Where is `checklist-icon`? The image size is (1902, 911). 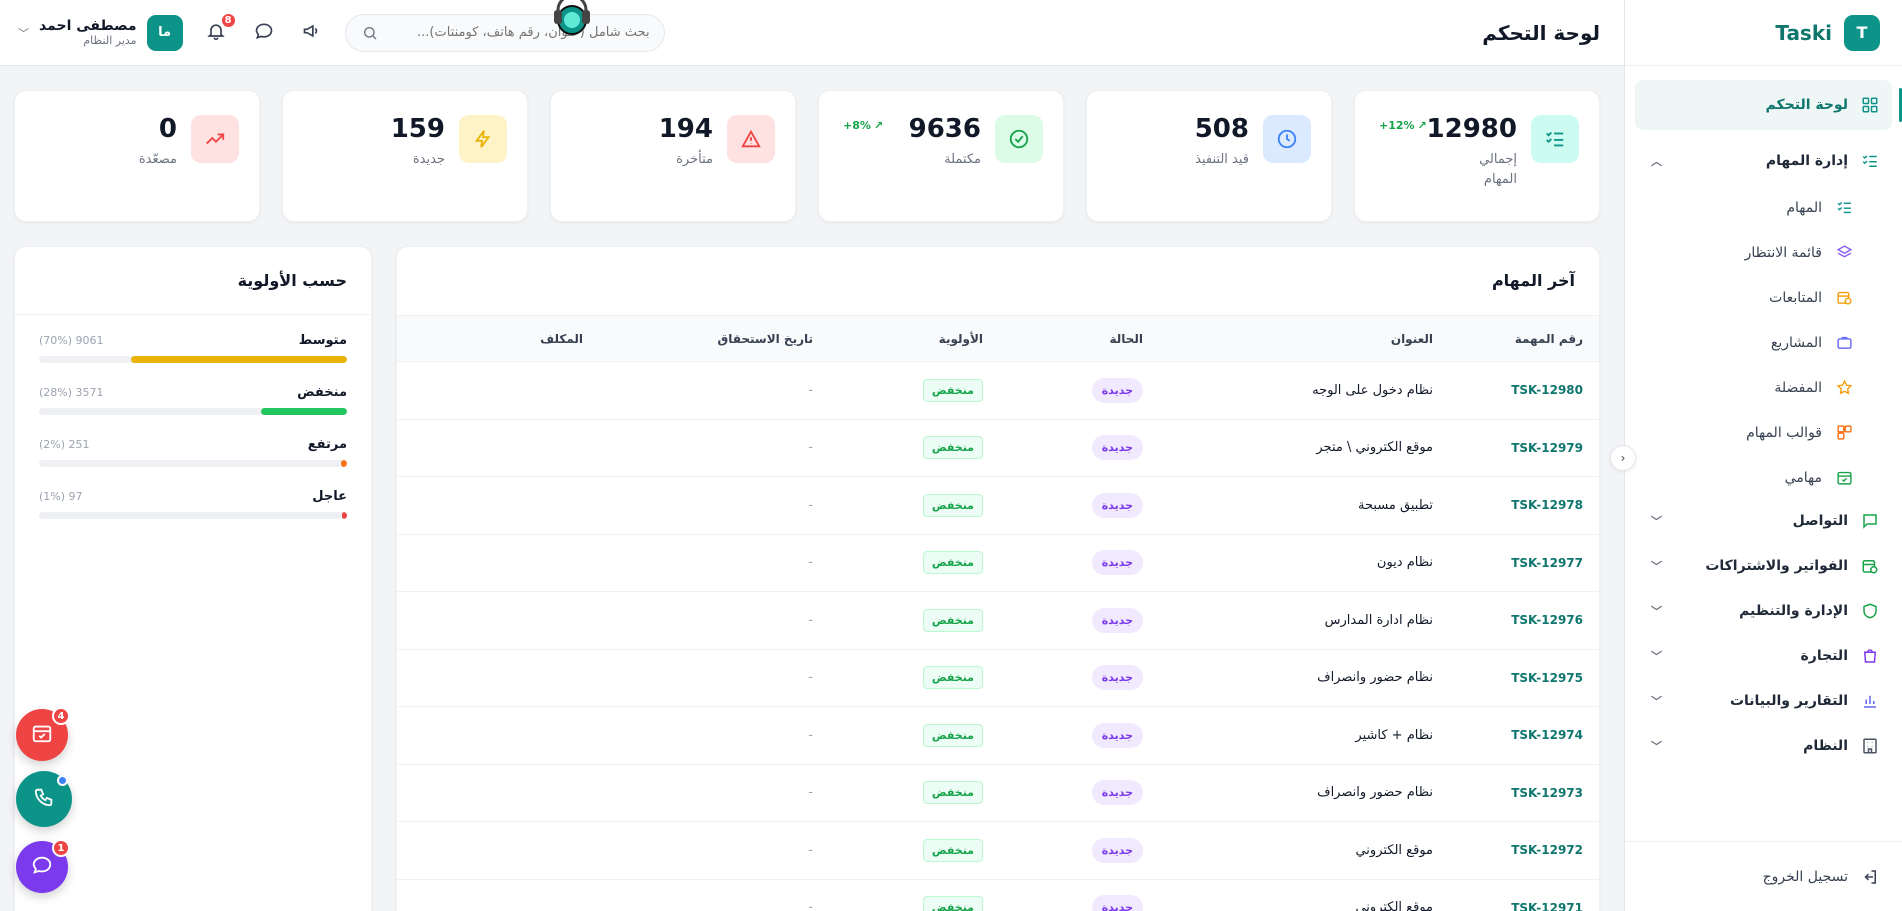
checklist-icon is located at coordinates (1844, 208).